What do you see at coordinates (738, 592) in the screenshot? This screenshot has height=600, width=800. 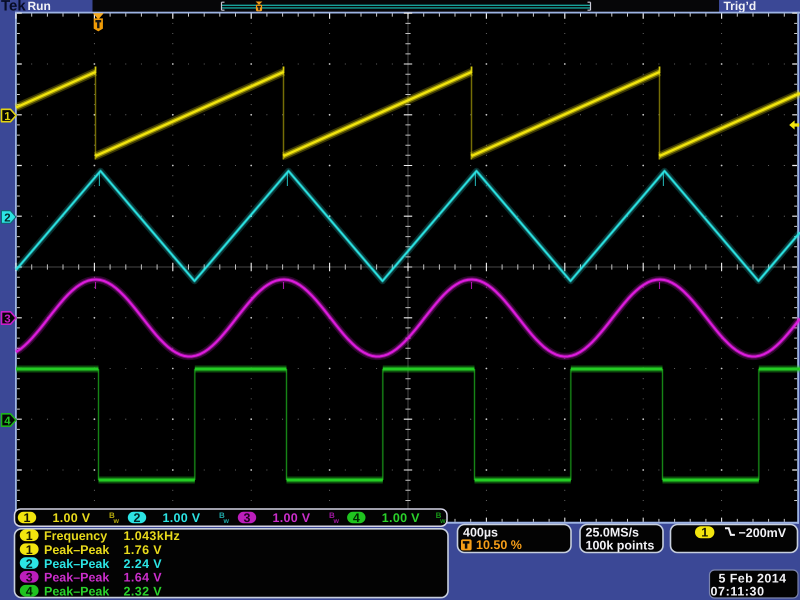 I see `svg-text: 07:11:30` at bounding box center [738, 592].